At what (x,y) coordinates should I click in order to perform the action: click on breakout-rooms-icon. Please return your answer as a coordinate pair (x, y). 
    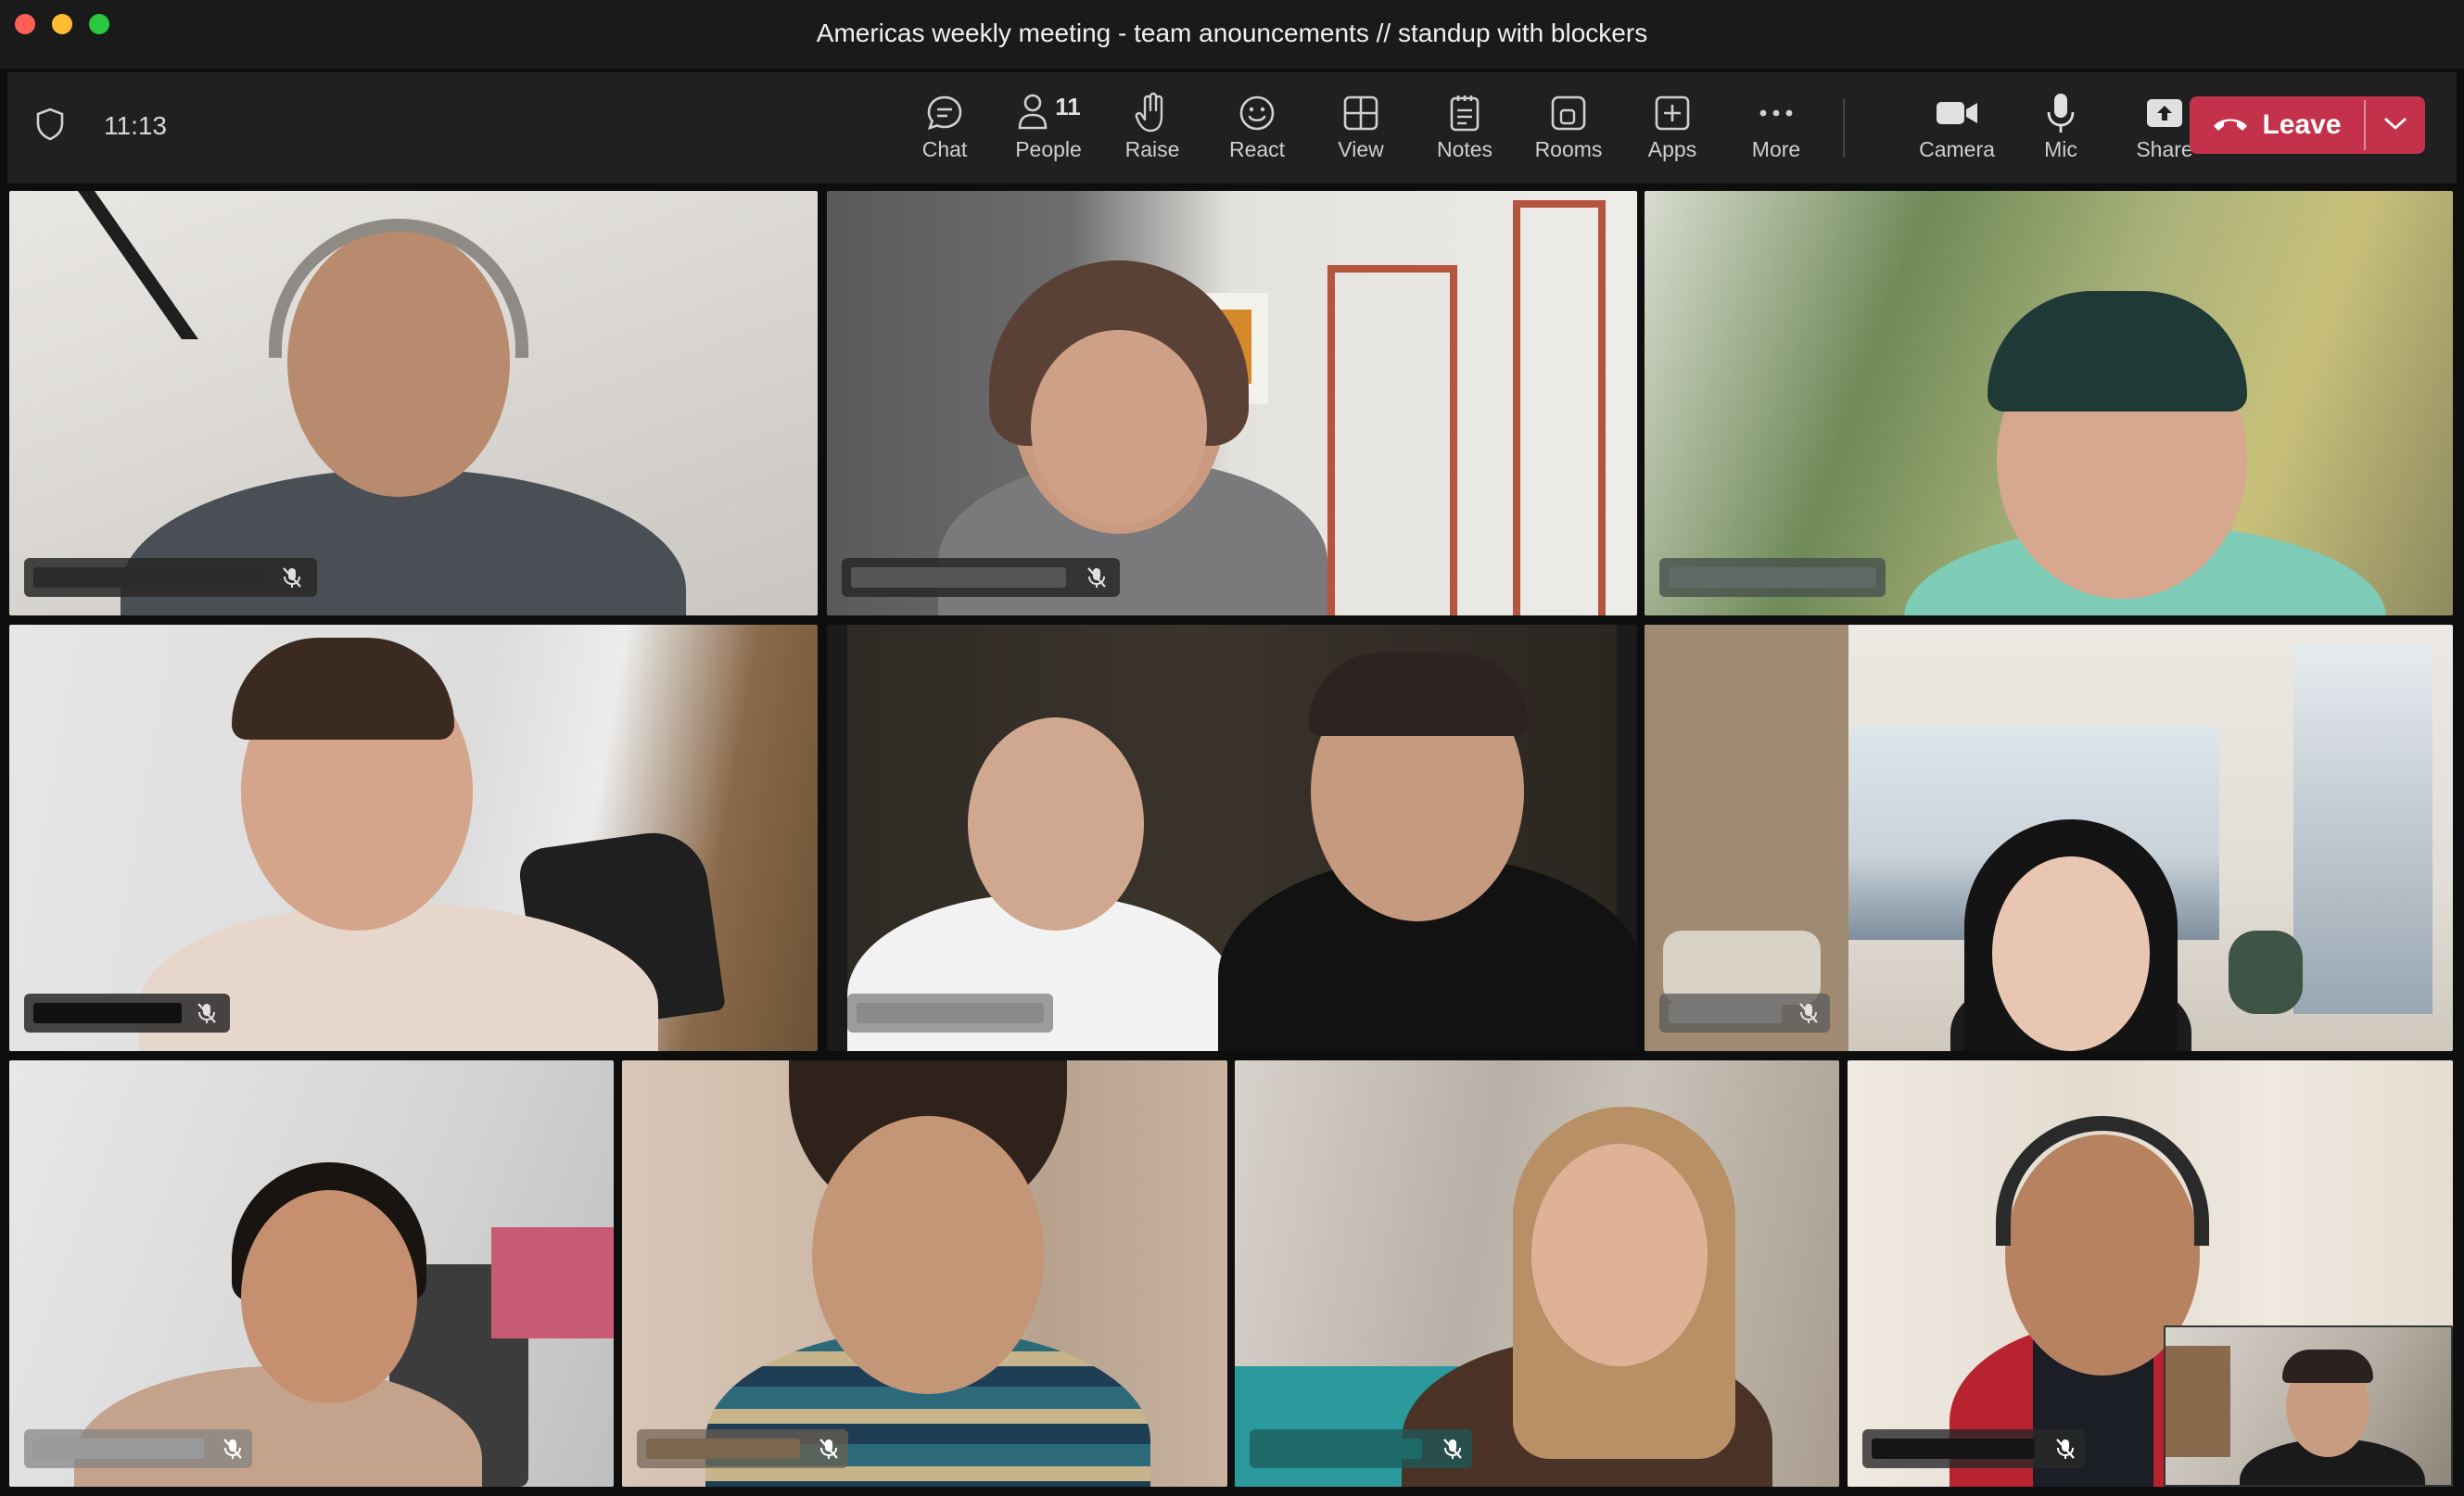
    Looking at the image, I should click on (1568, 113).